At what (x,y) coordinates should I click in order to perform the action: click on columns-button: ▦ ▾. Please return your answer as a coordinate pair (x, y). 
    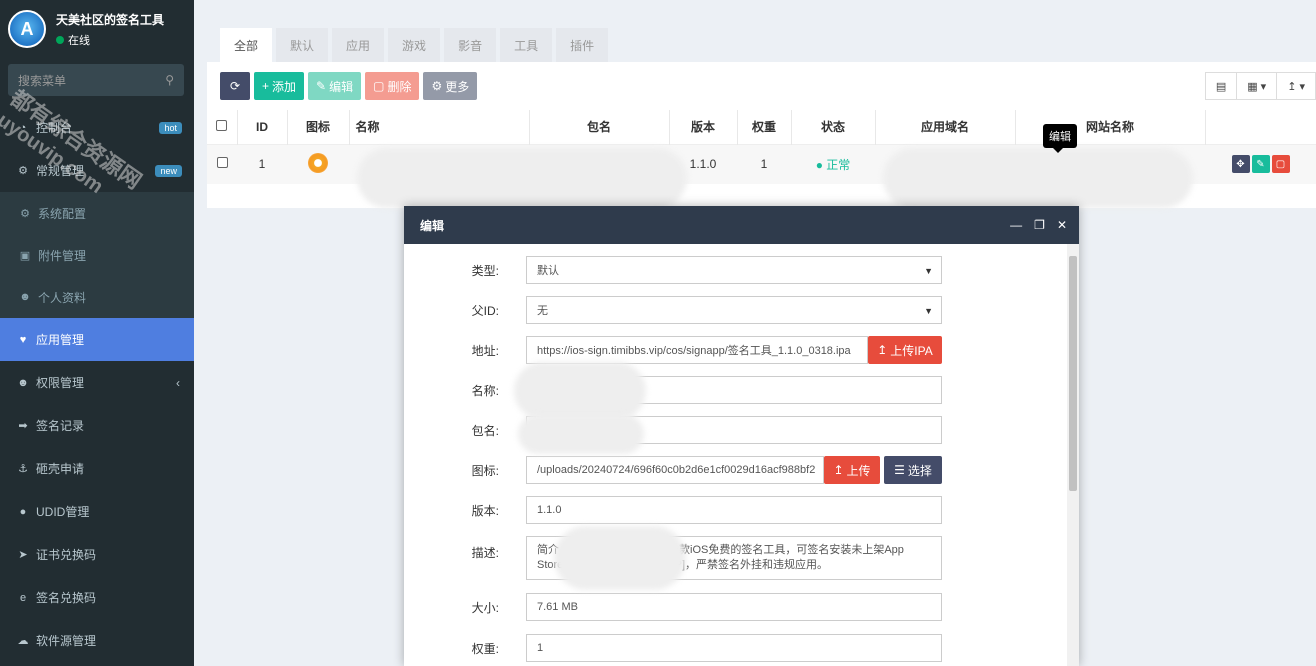
    Looking at the image, I should click on (1257, 86).